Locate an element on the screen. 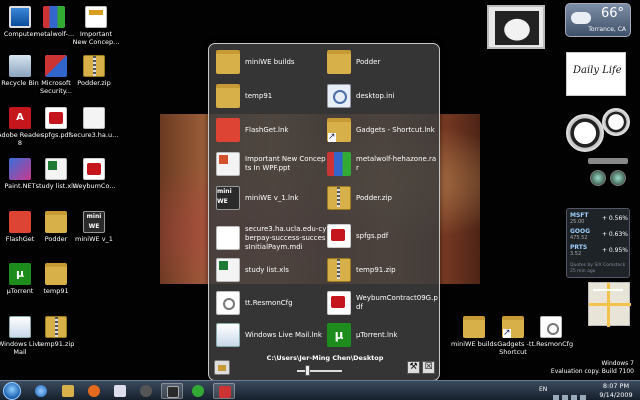  desktop-icon-podder-zip: Podder.zip is located at coordinates (94, 71).